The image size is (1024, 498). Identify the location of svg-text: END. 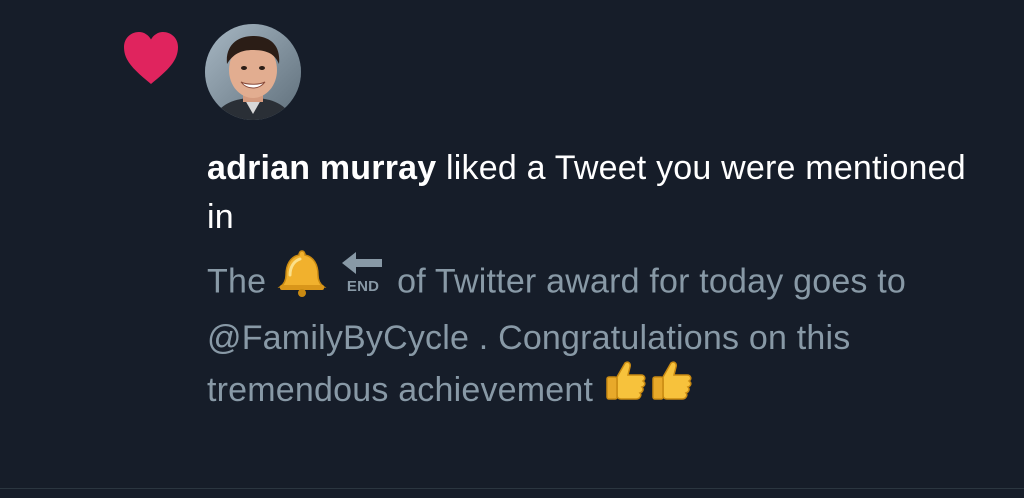
(362, 286).